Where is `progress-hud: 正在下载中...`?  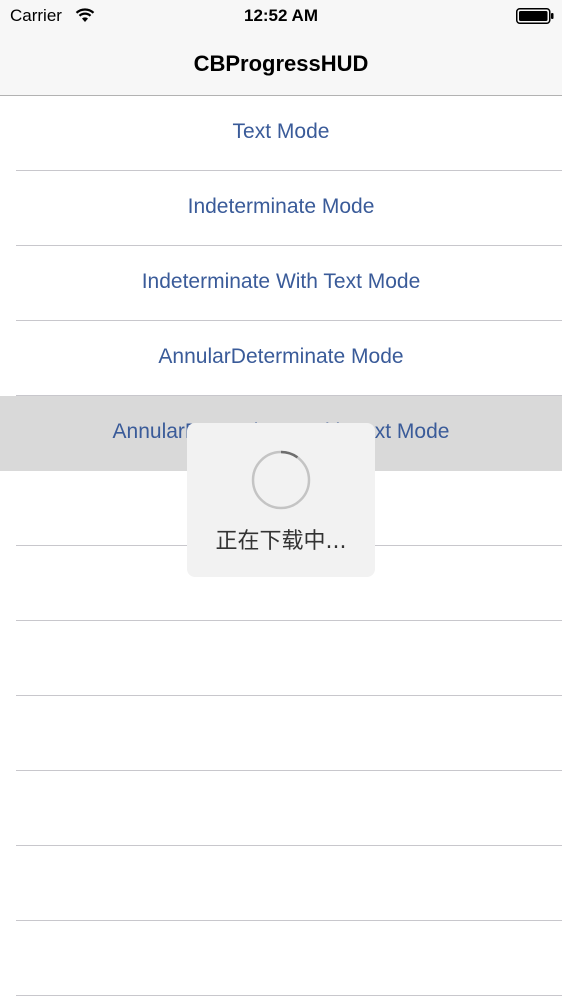
progress-hud: 正在下载中... is located at coordinates (281, 500).